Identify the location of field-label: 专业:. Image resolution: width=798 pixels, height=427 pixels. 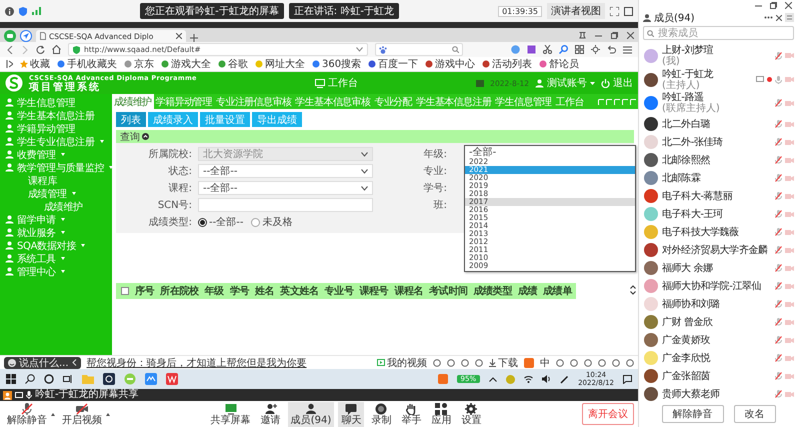
(435, 171).